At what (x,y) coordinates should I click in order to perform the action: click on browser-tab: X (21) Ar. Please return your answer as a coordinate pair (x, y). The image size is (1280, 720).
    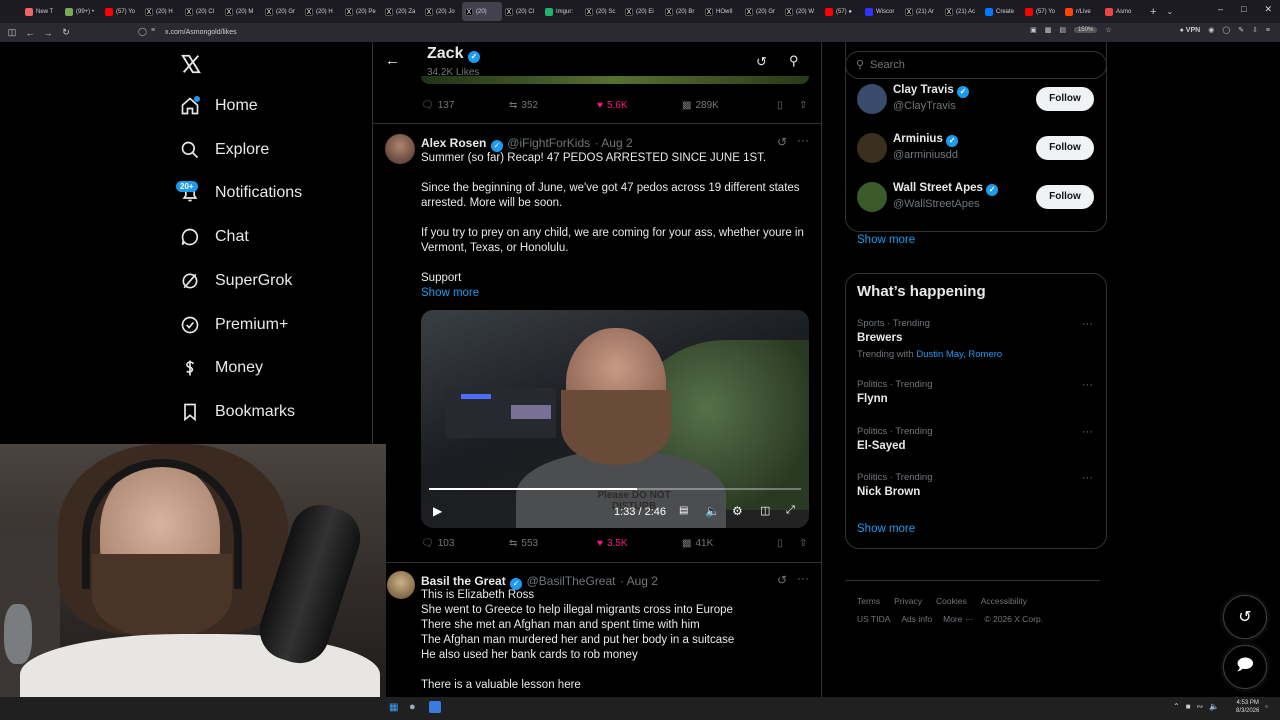
    Looking at the image, I should click on (922, 11).